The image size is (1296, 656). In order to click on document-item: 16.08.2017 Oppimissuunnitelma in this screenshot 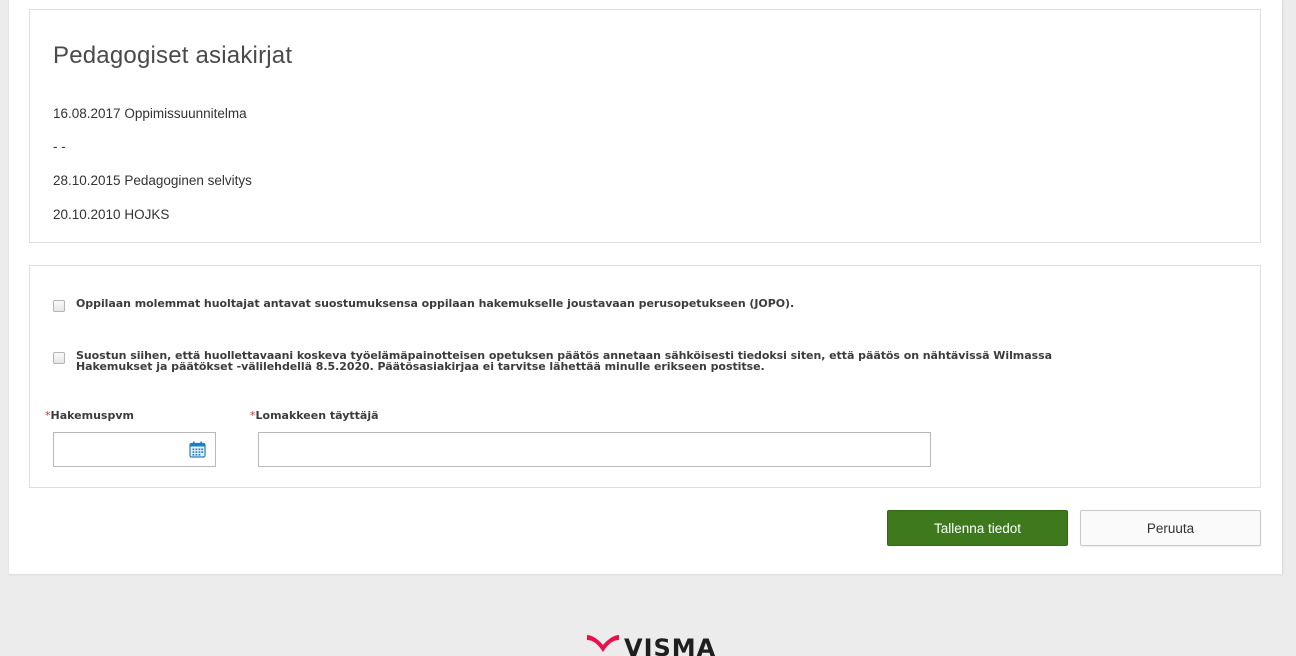, I will do `click(150, 113)`.